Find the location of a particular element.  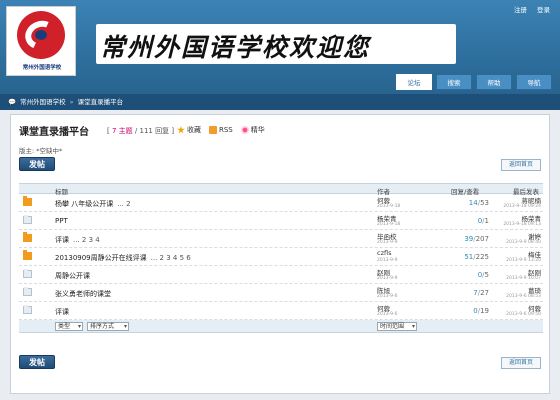

sort-select: 排序方式 is located at coordinates (108, 326).